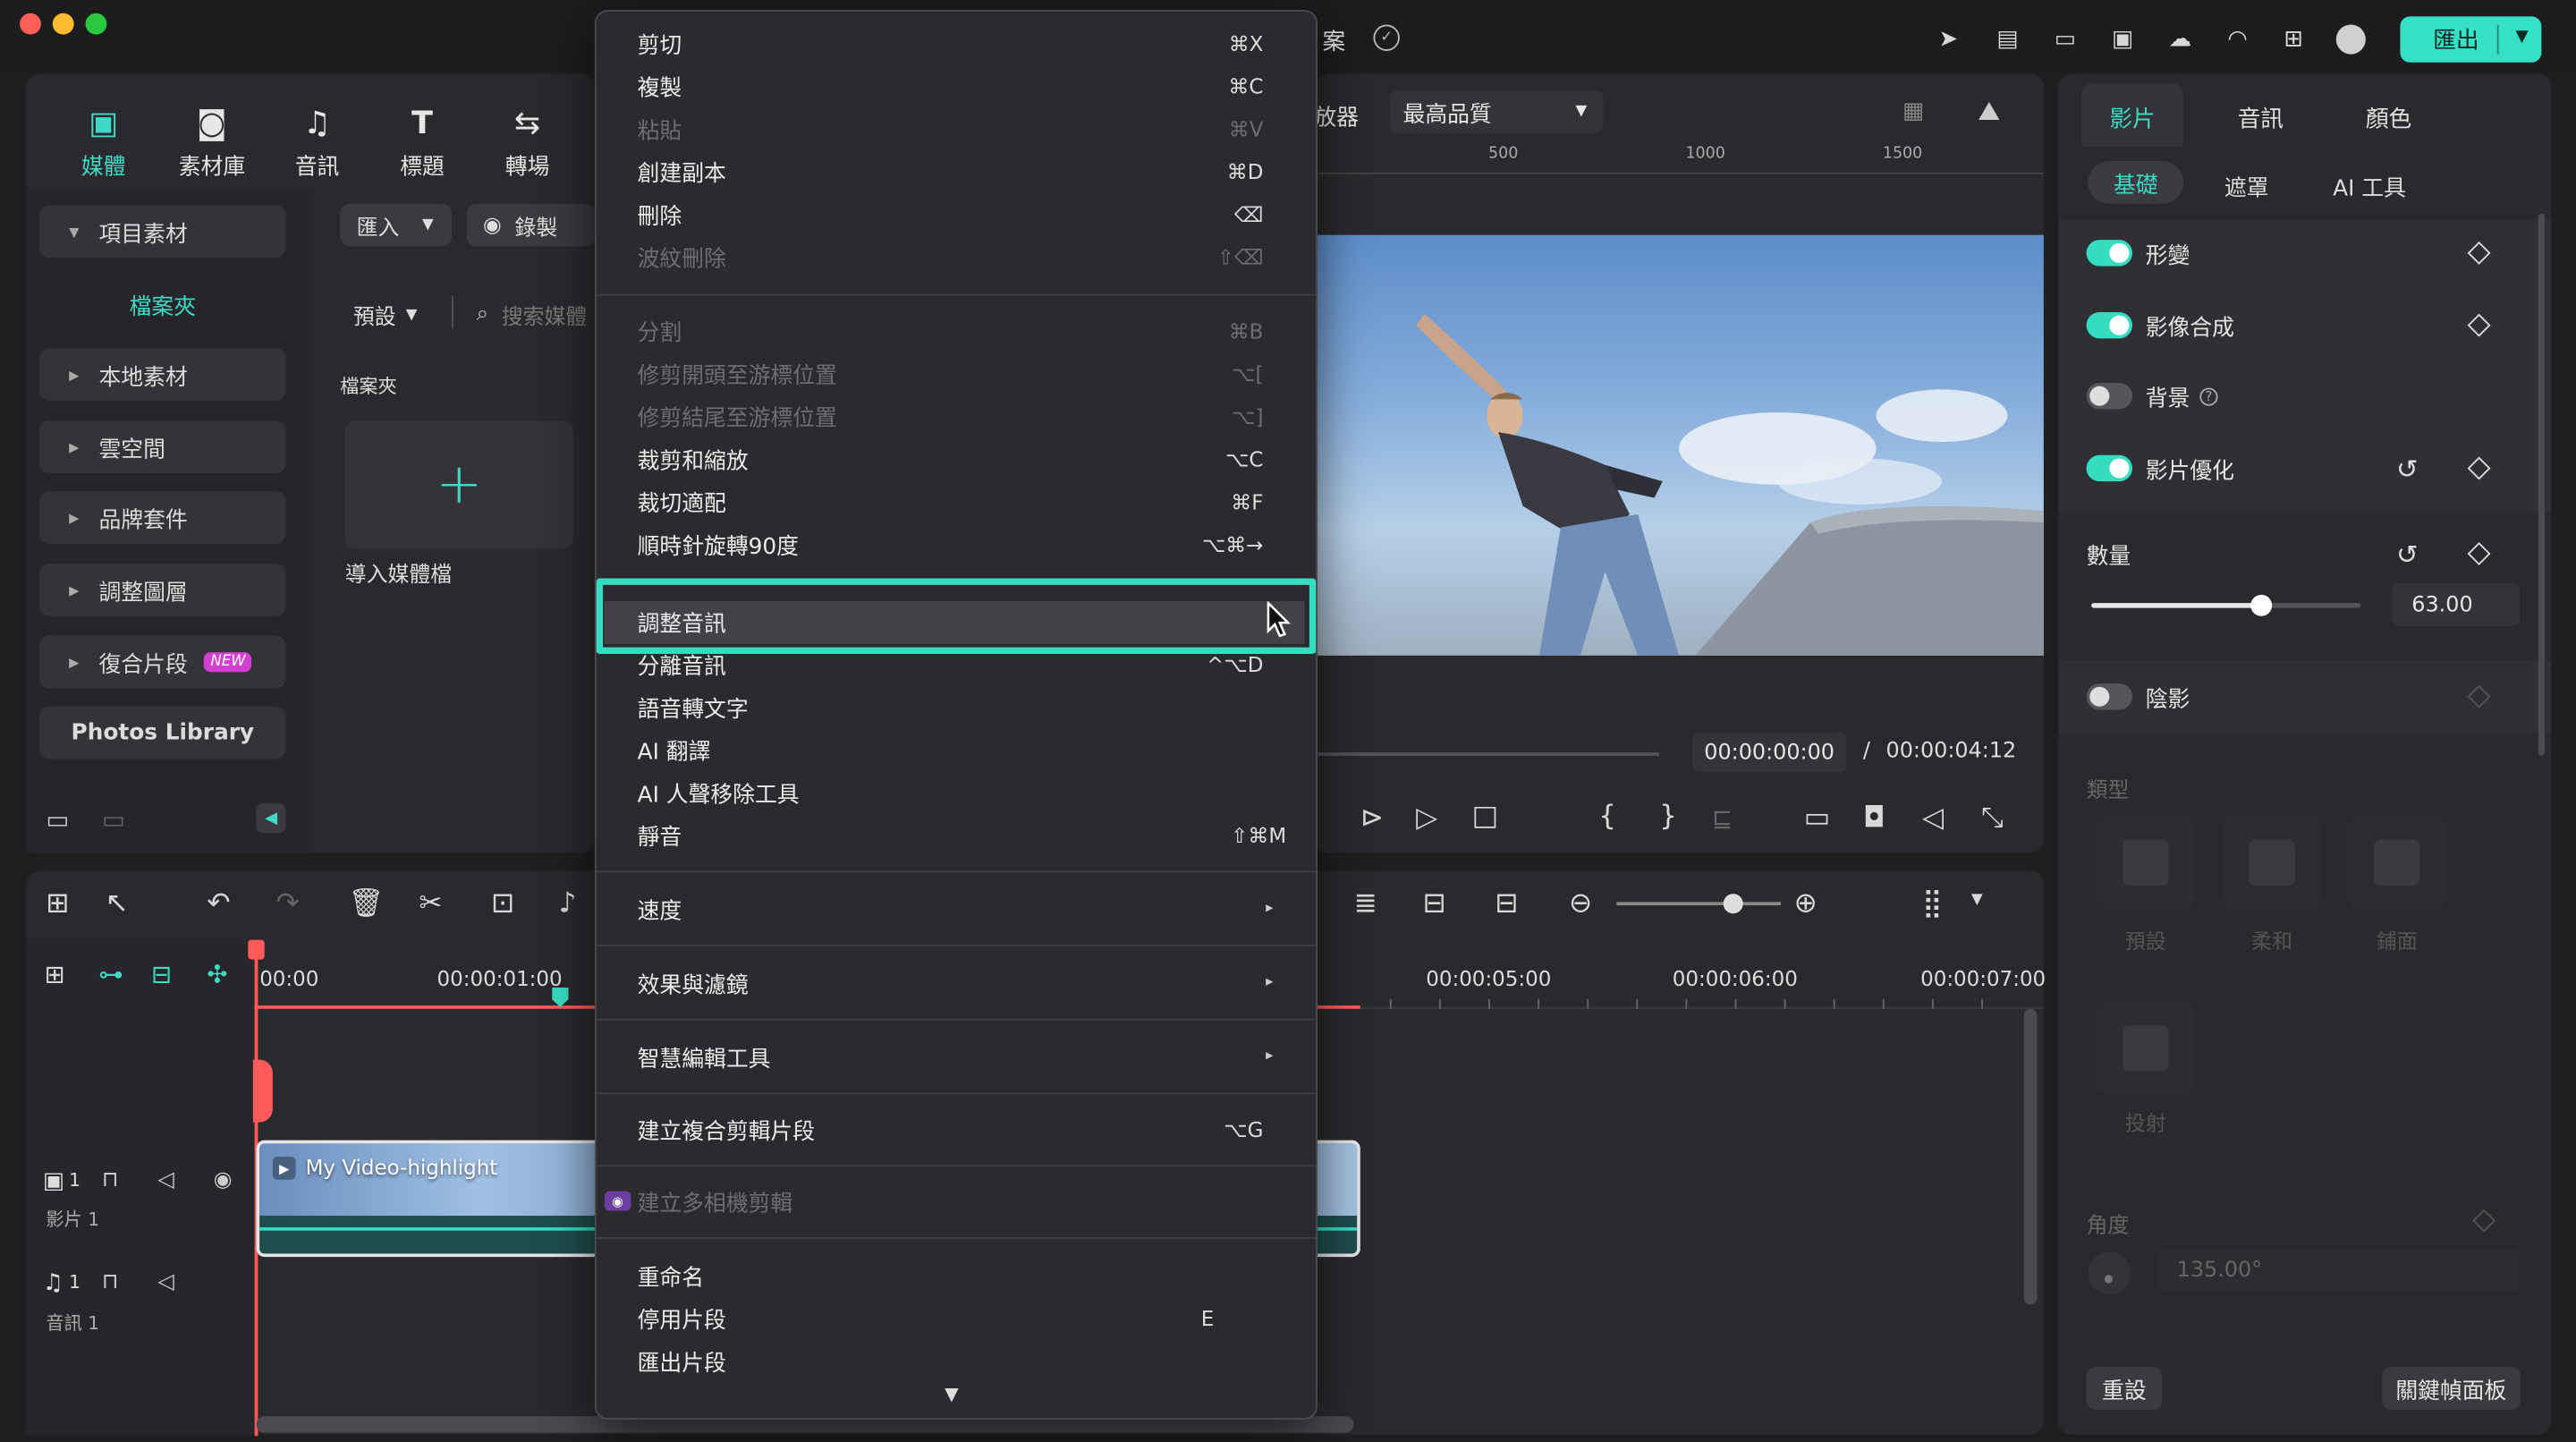 The image size is (2576, 1442). I want to click on layout-grid-icon: ⊞, so click(57, 903).